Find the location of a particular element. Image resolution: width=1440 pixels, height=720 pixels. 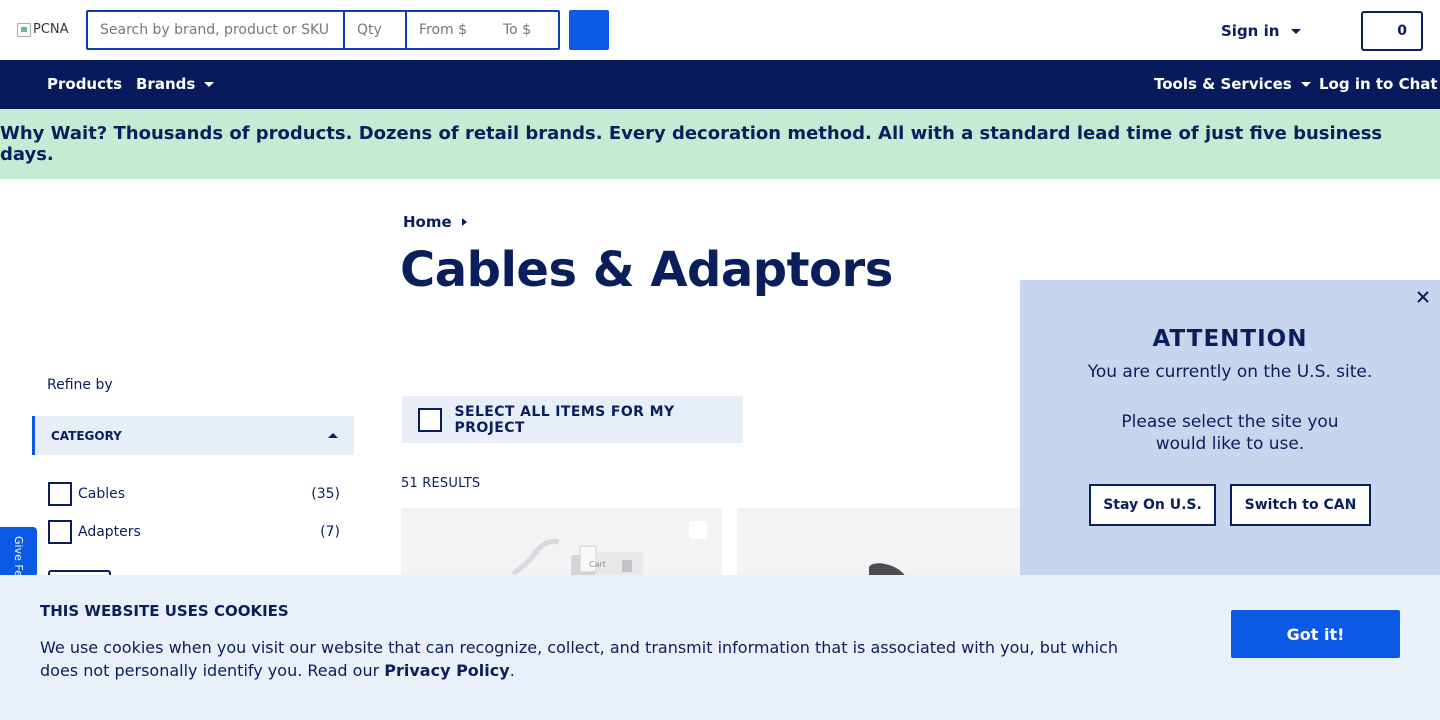

nav-products-label: Products is located at coordinates (85, 84).